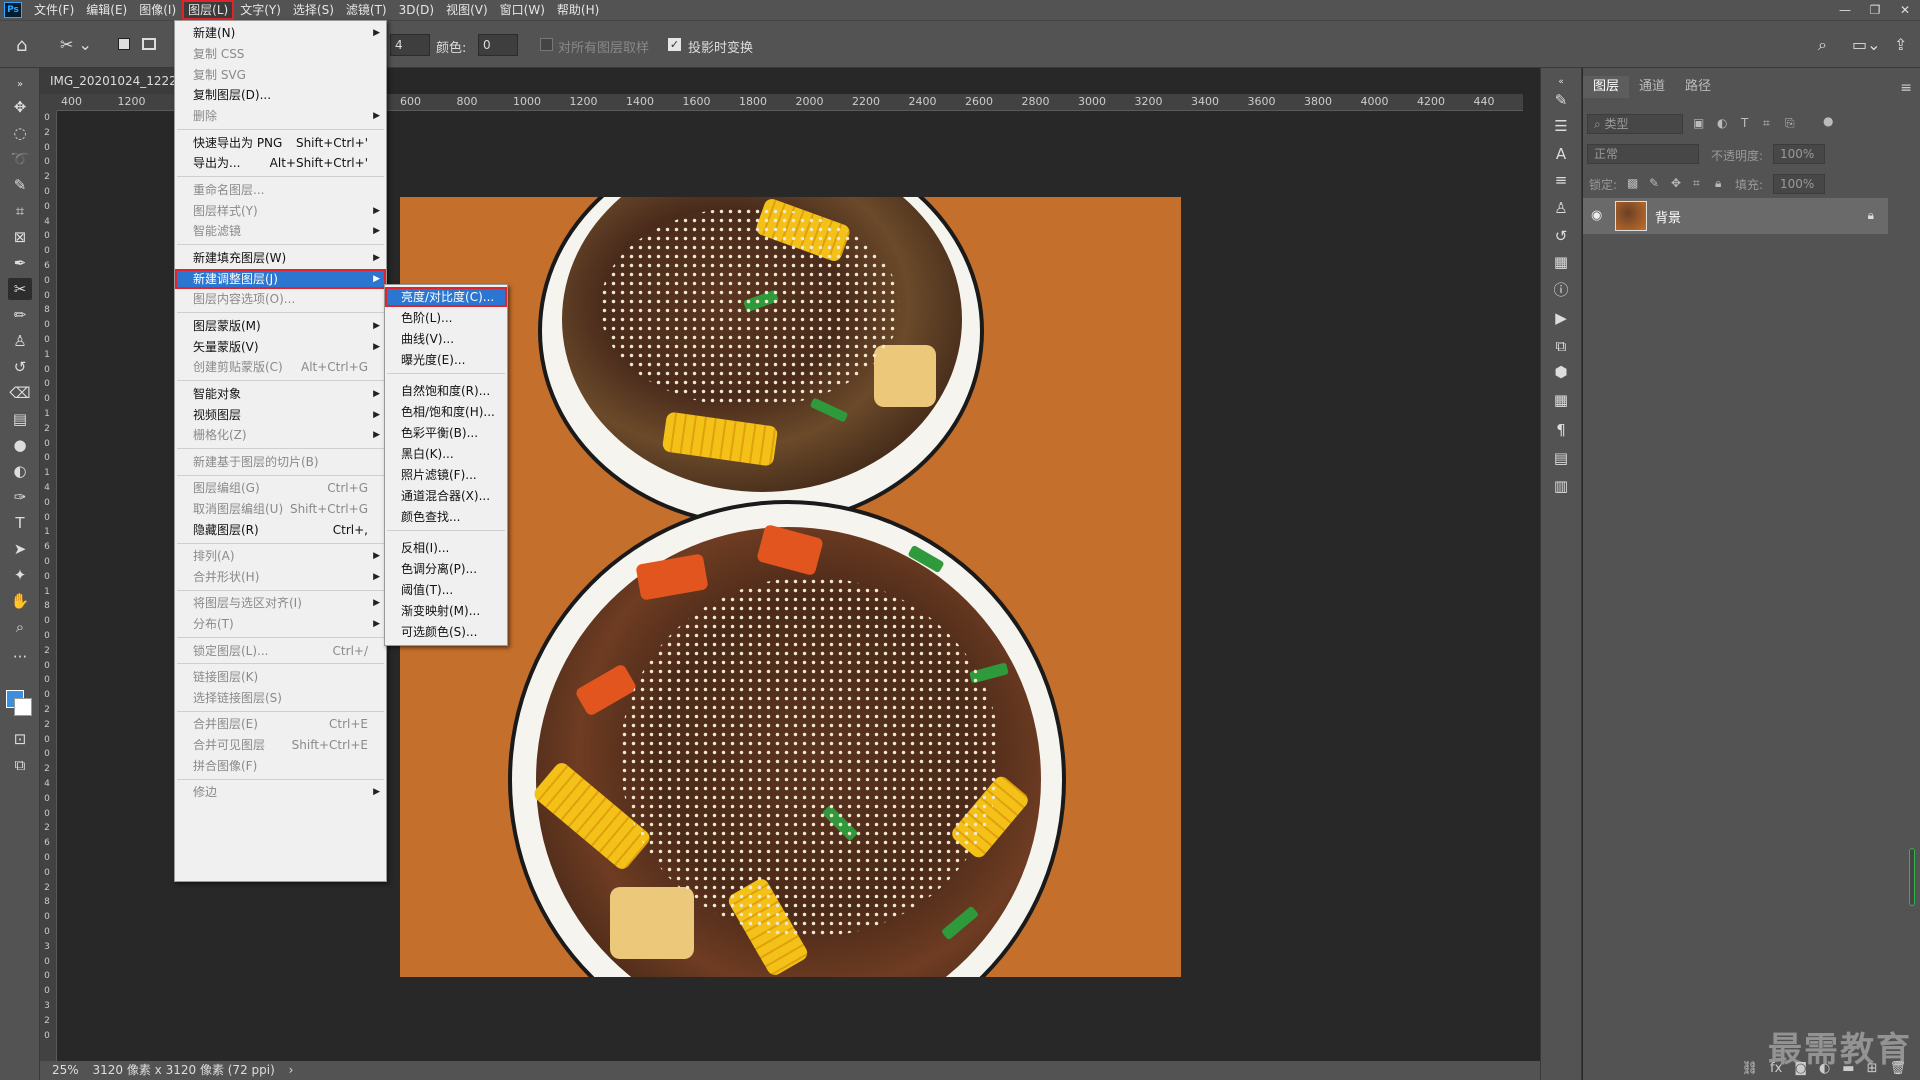 Image resolution: width=1920 pixels, height=1080 pixels. What do you see at coordinates (280, 347) in the screenshot?
I see `layer-menu-item: 矢量蒙版(V) ▶` at bounding box center [280, 347].